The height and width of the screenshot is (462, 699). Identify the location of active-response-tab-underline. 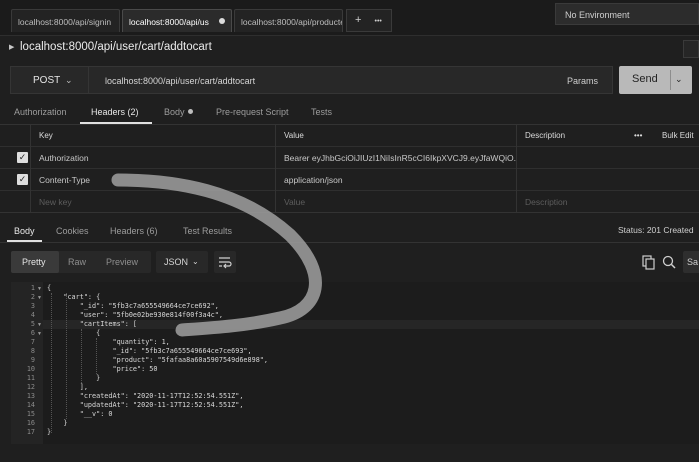
(24, 241).